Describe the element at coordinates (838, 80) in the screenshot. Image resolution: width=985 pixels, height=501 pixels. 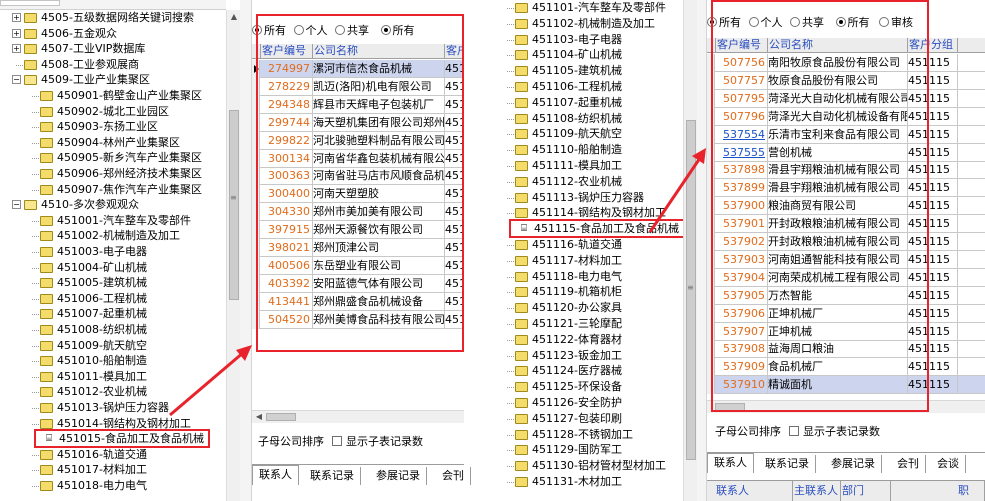
I see `cell-company-name: 牧原食品股份有限公司` at that location.